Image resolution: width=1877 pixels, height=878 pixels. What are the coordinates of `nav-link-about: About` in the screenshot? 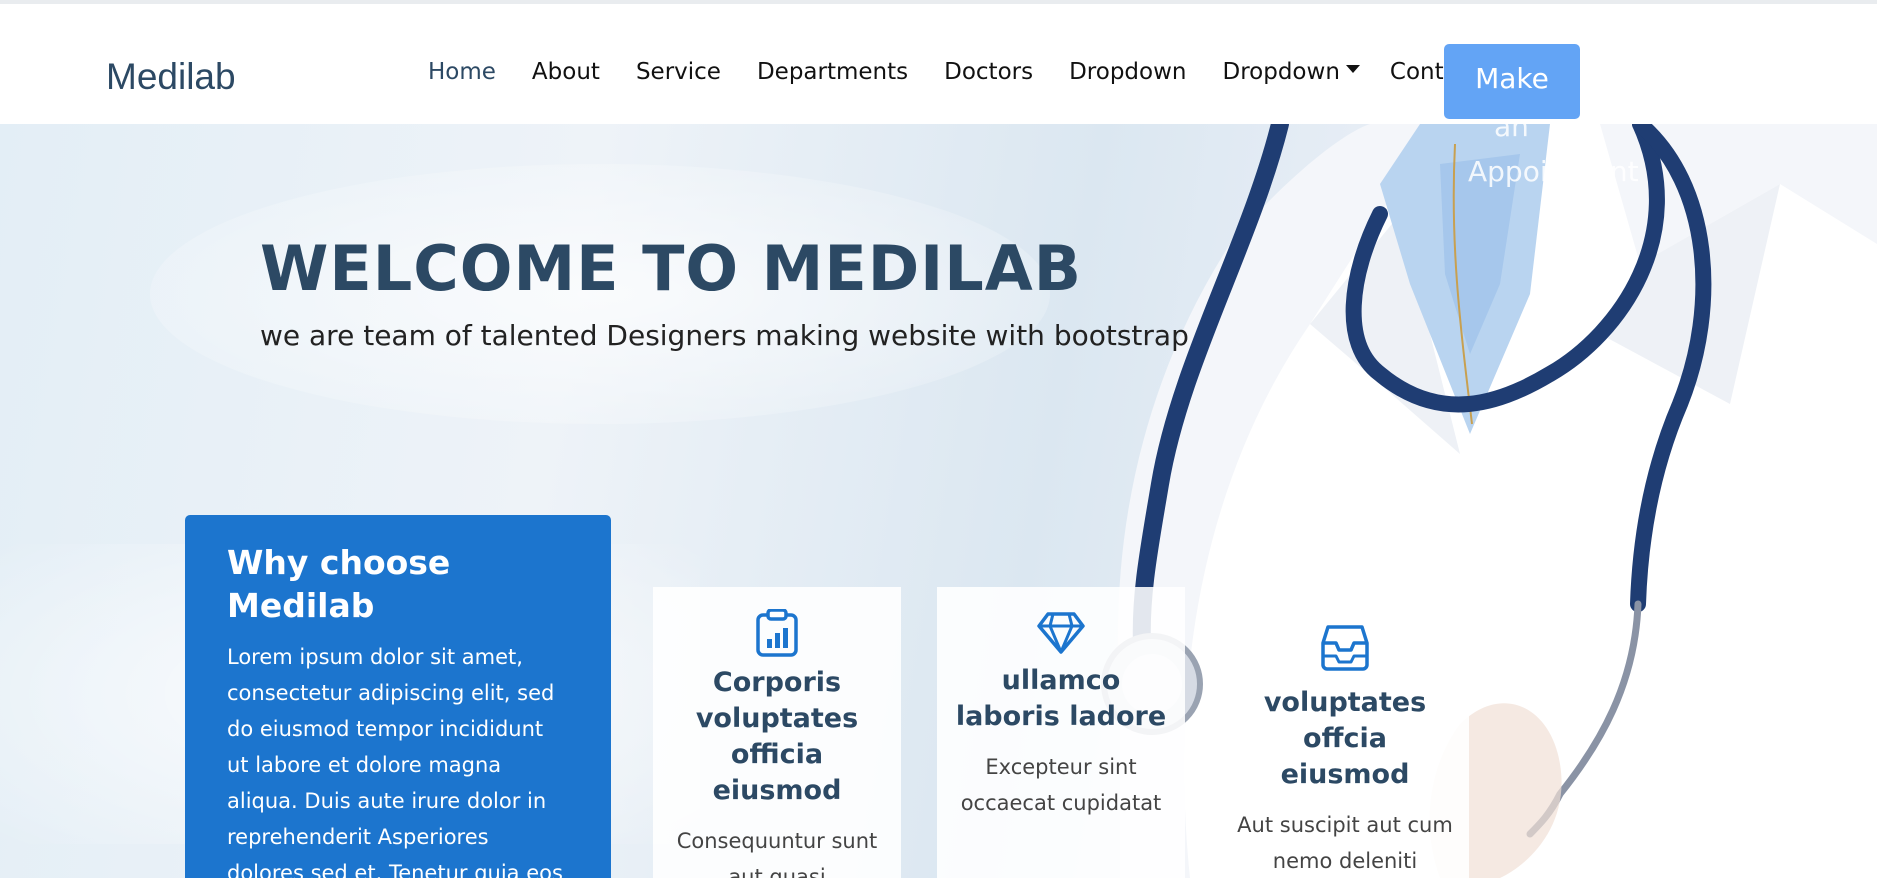 It's located at (566, 72).